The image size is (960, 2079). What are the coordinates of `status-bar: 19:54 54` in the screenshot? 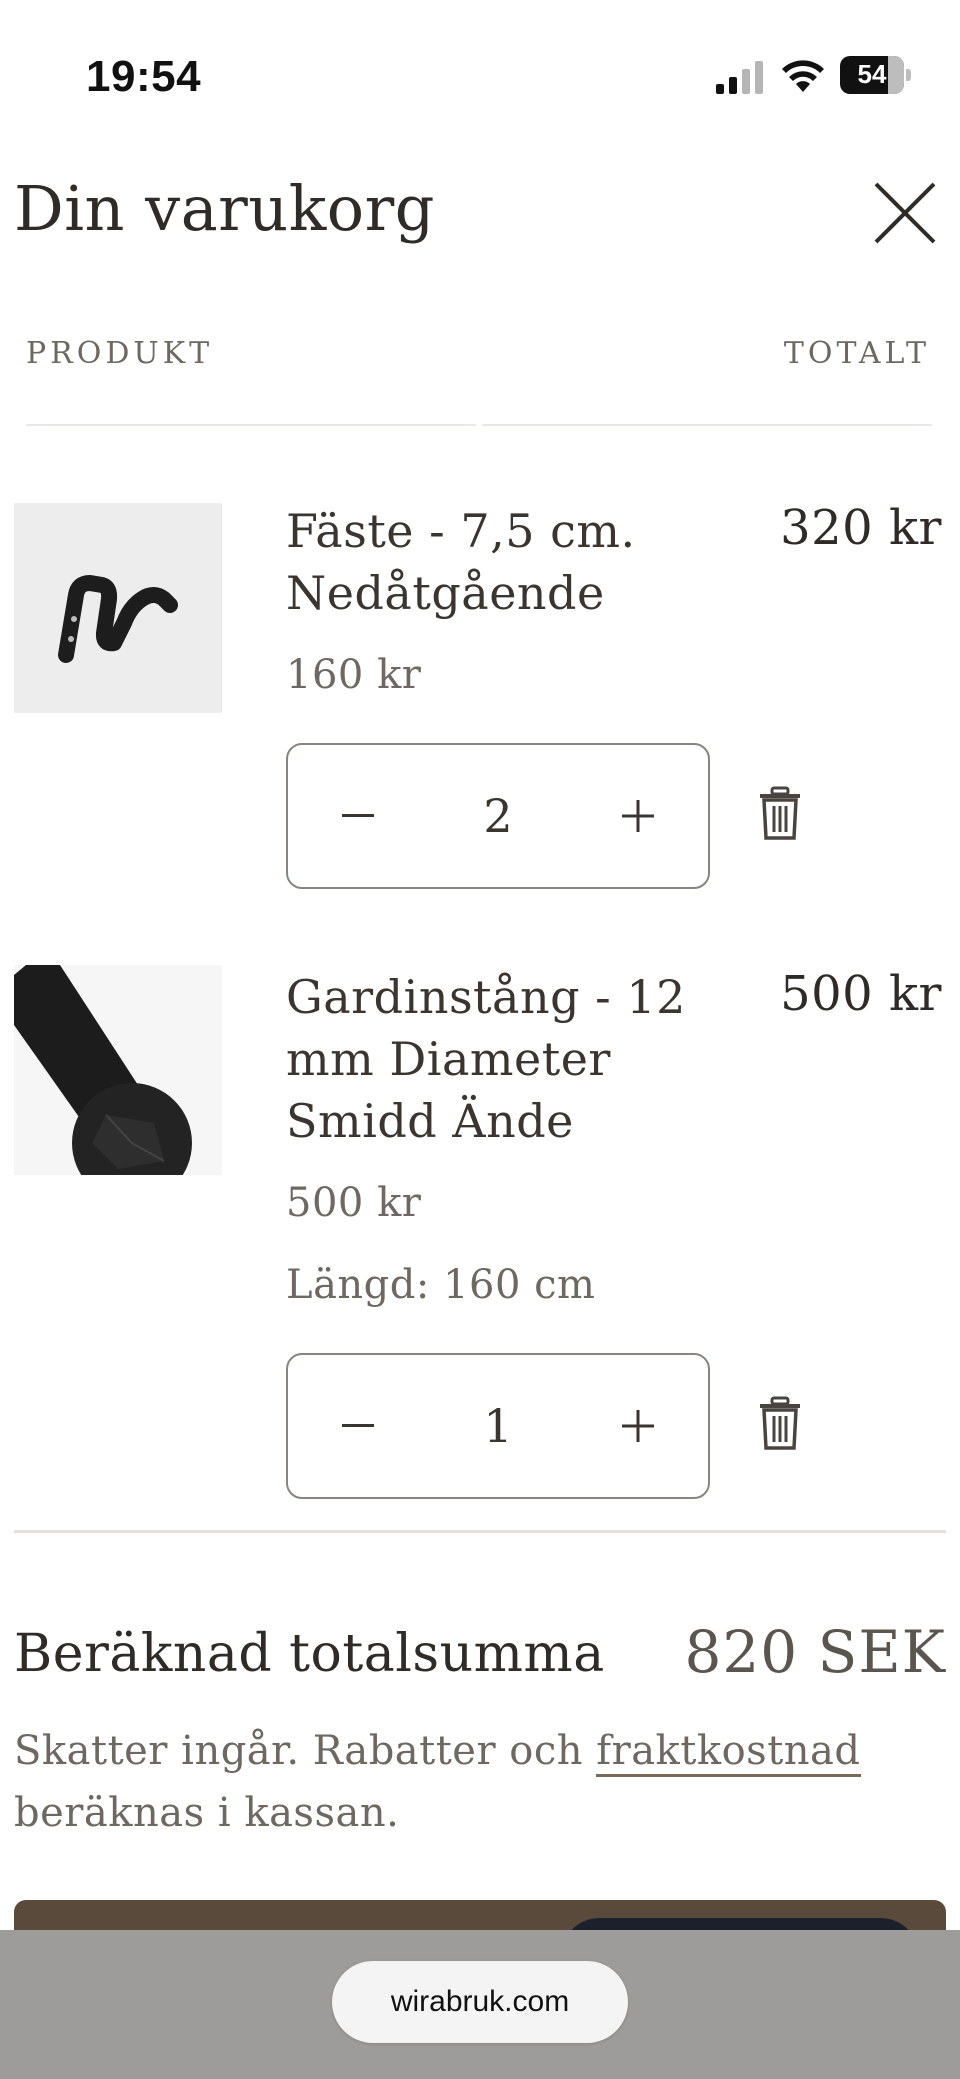 It's located at (480, 75).